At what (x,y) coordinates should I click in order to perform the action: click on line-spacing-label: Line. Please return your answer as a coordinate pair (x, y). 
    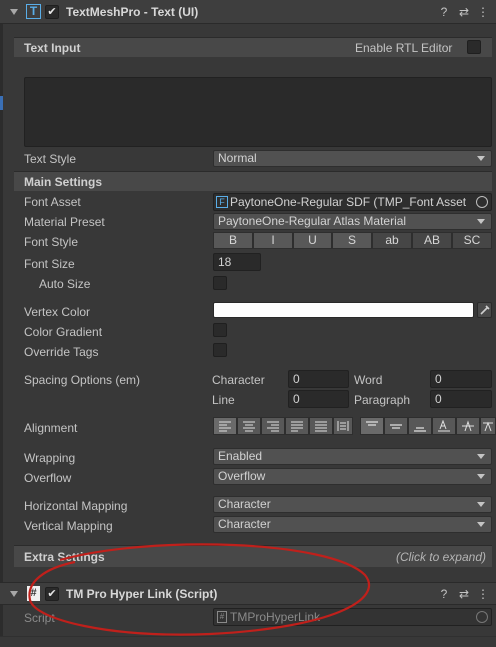
    Looking at the image, I should click on (223, 400).